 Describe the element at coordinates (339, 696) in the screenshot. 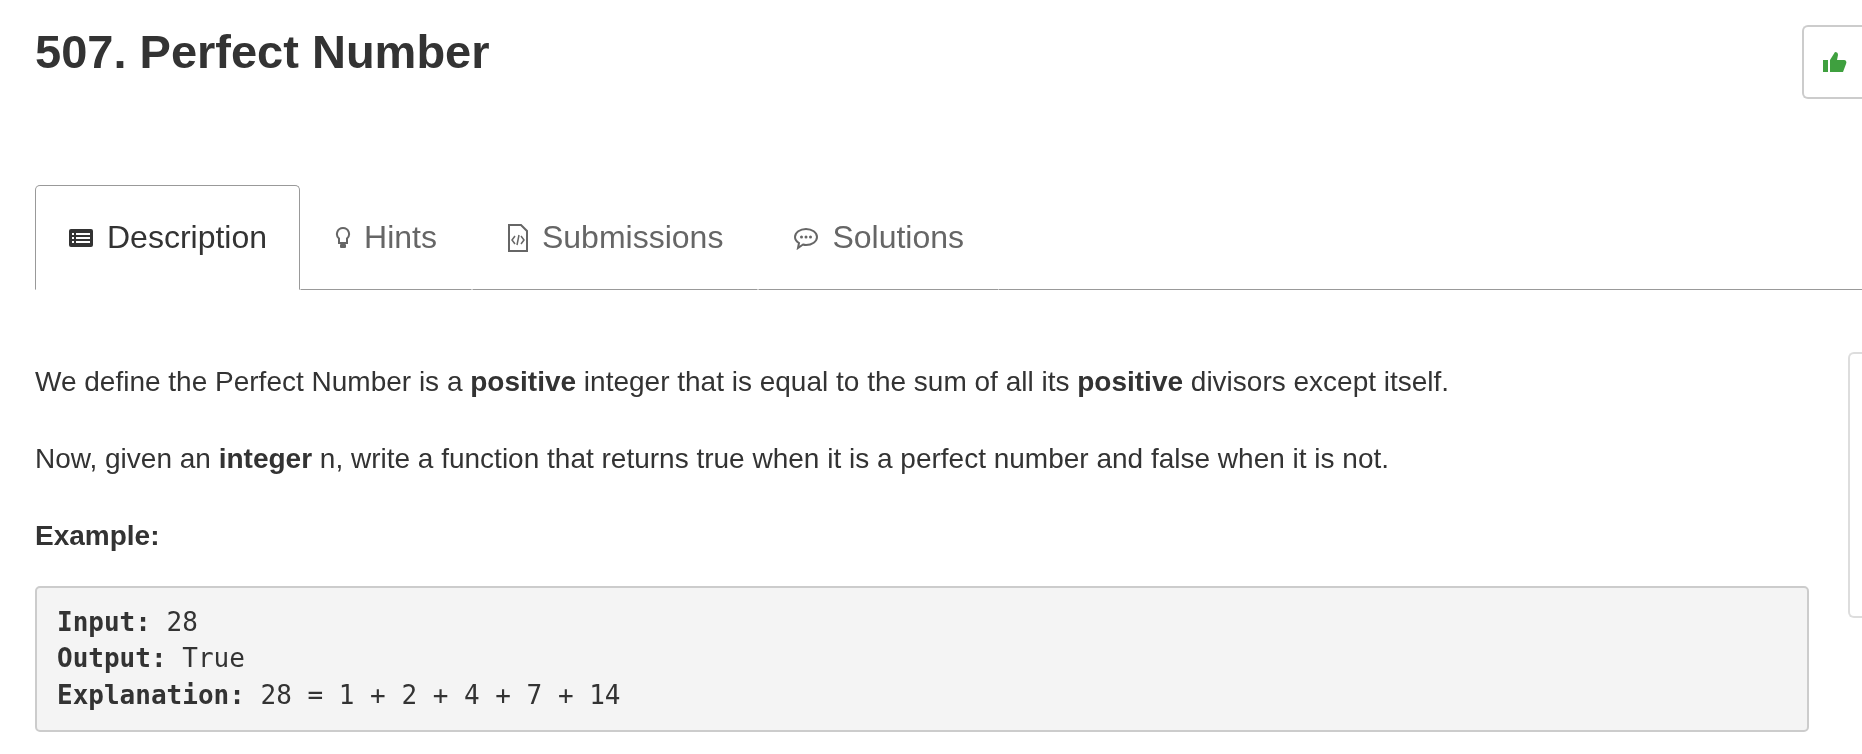

I see `code-line: Explanation: 28 = 1 + 2 + 4 + 7 + 14` at that location.